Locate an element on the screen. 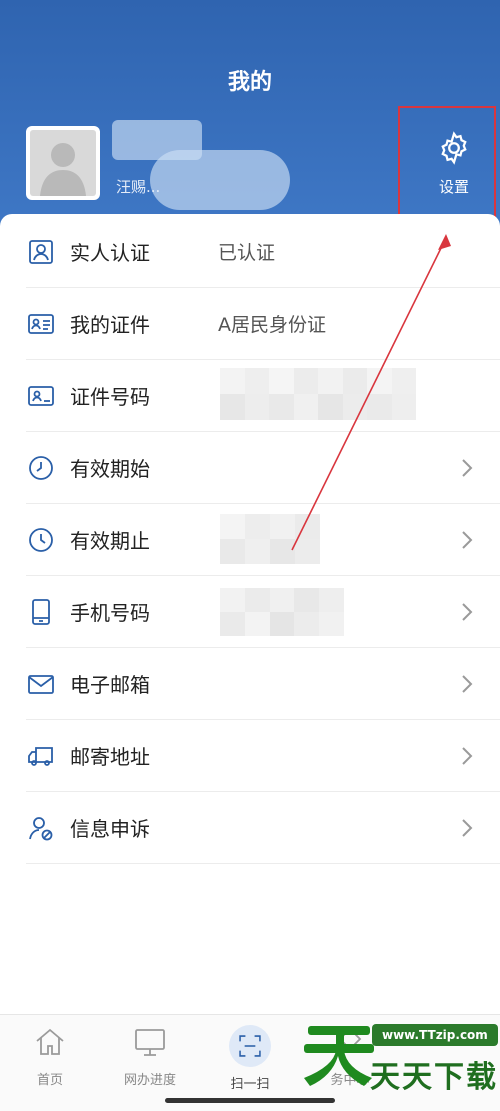 Image resolution: width=500 pixels, height=1111 pixels. blurred-certificate-number is located at coordinates (318, 394).